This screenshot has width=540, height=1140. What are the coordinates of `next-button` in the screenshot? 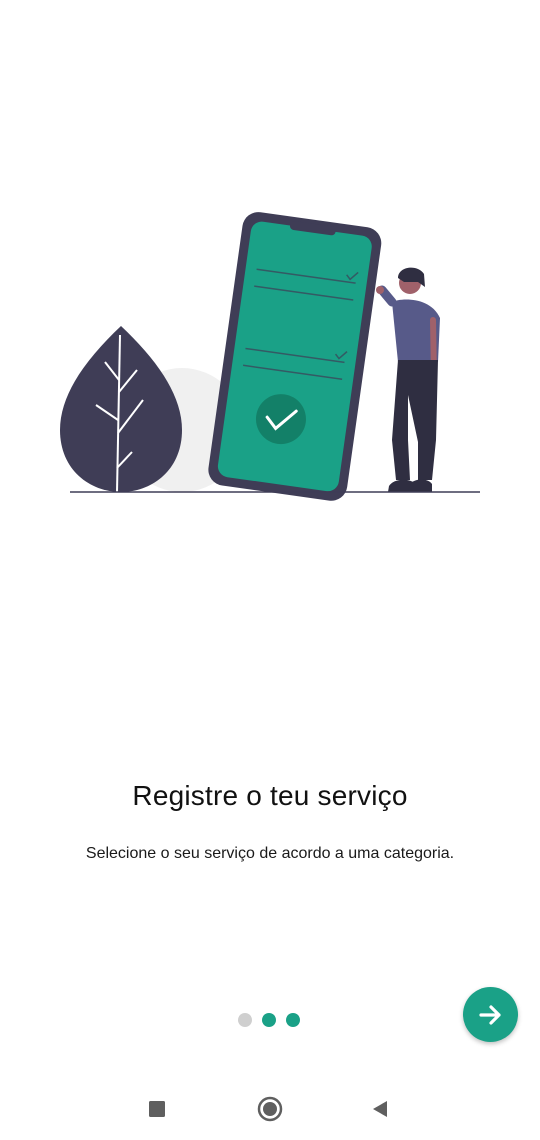 It's located at (490, 1014).